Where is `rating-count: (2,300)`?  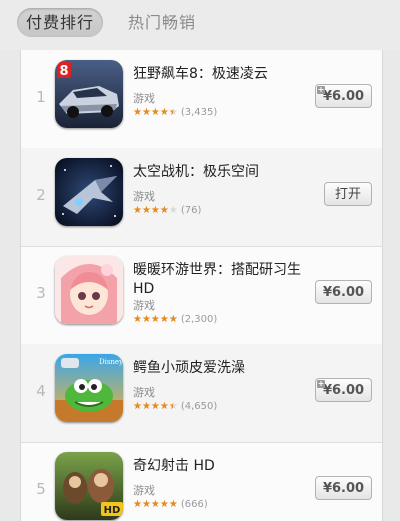
rating-count: (2,300) is located at coordinates (199, 319).